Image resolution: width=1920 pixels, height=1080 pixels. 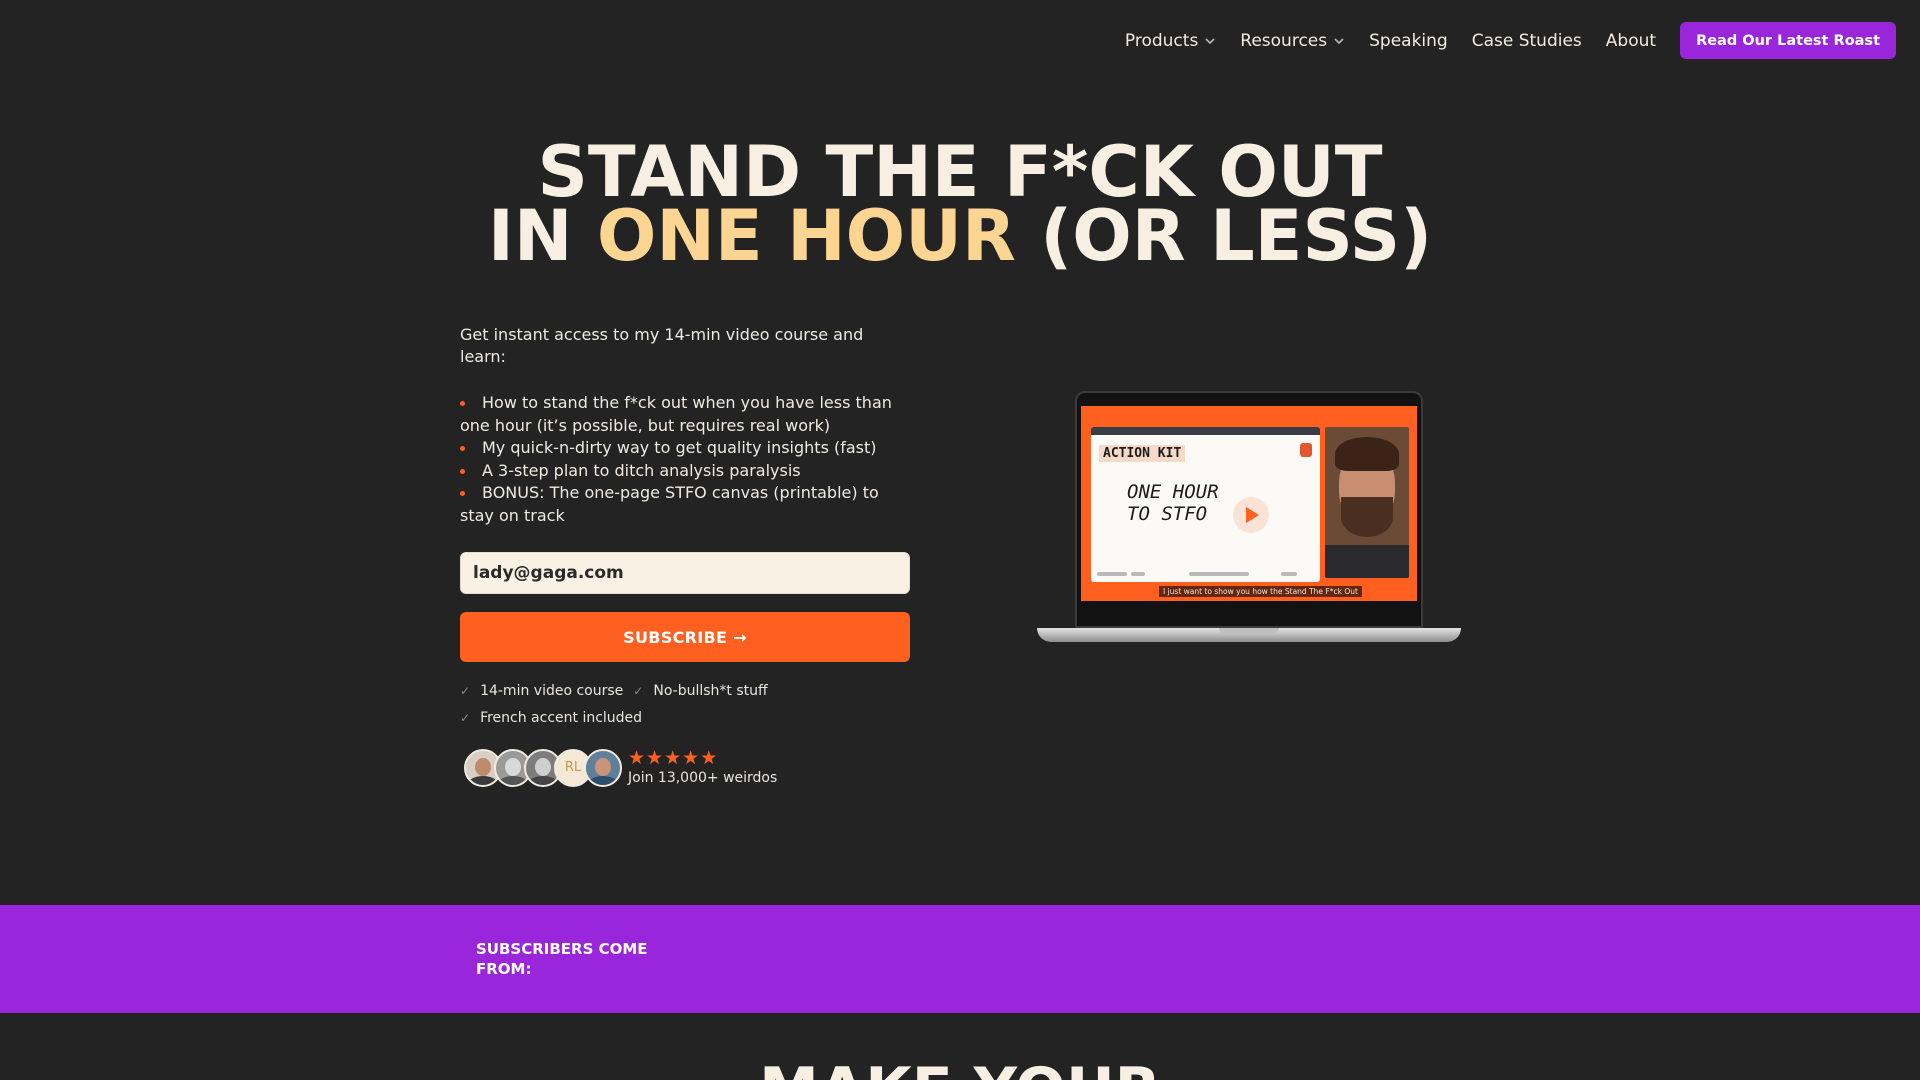 What do you see at coordinates (1142, 453) in the screenshot?
I see `slide-tag: ACTION KIT` at bounding box center [1142, 453].